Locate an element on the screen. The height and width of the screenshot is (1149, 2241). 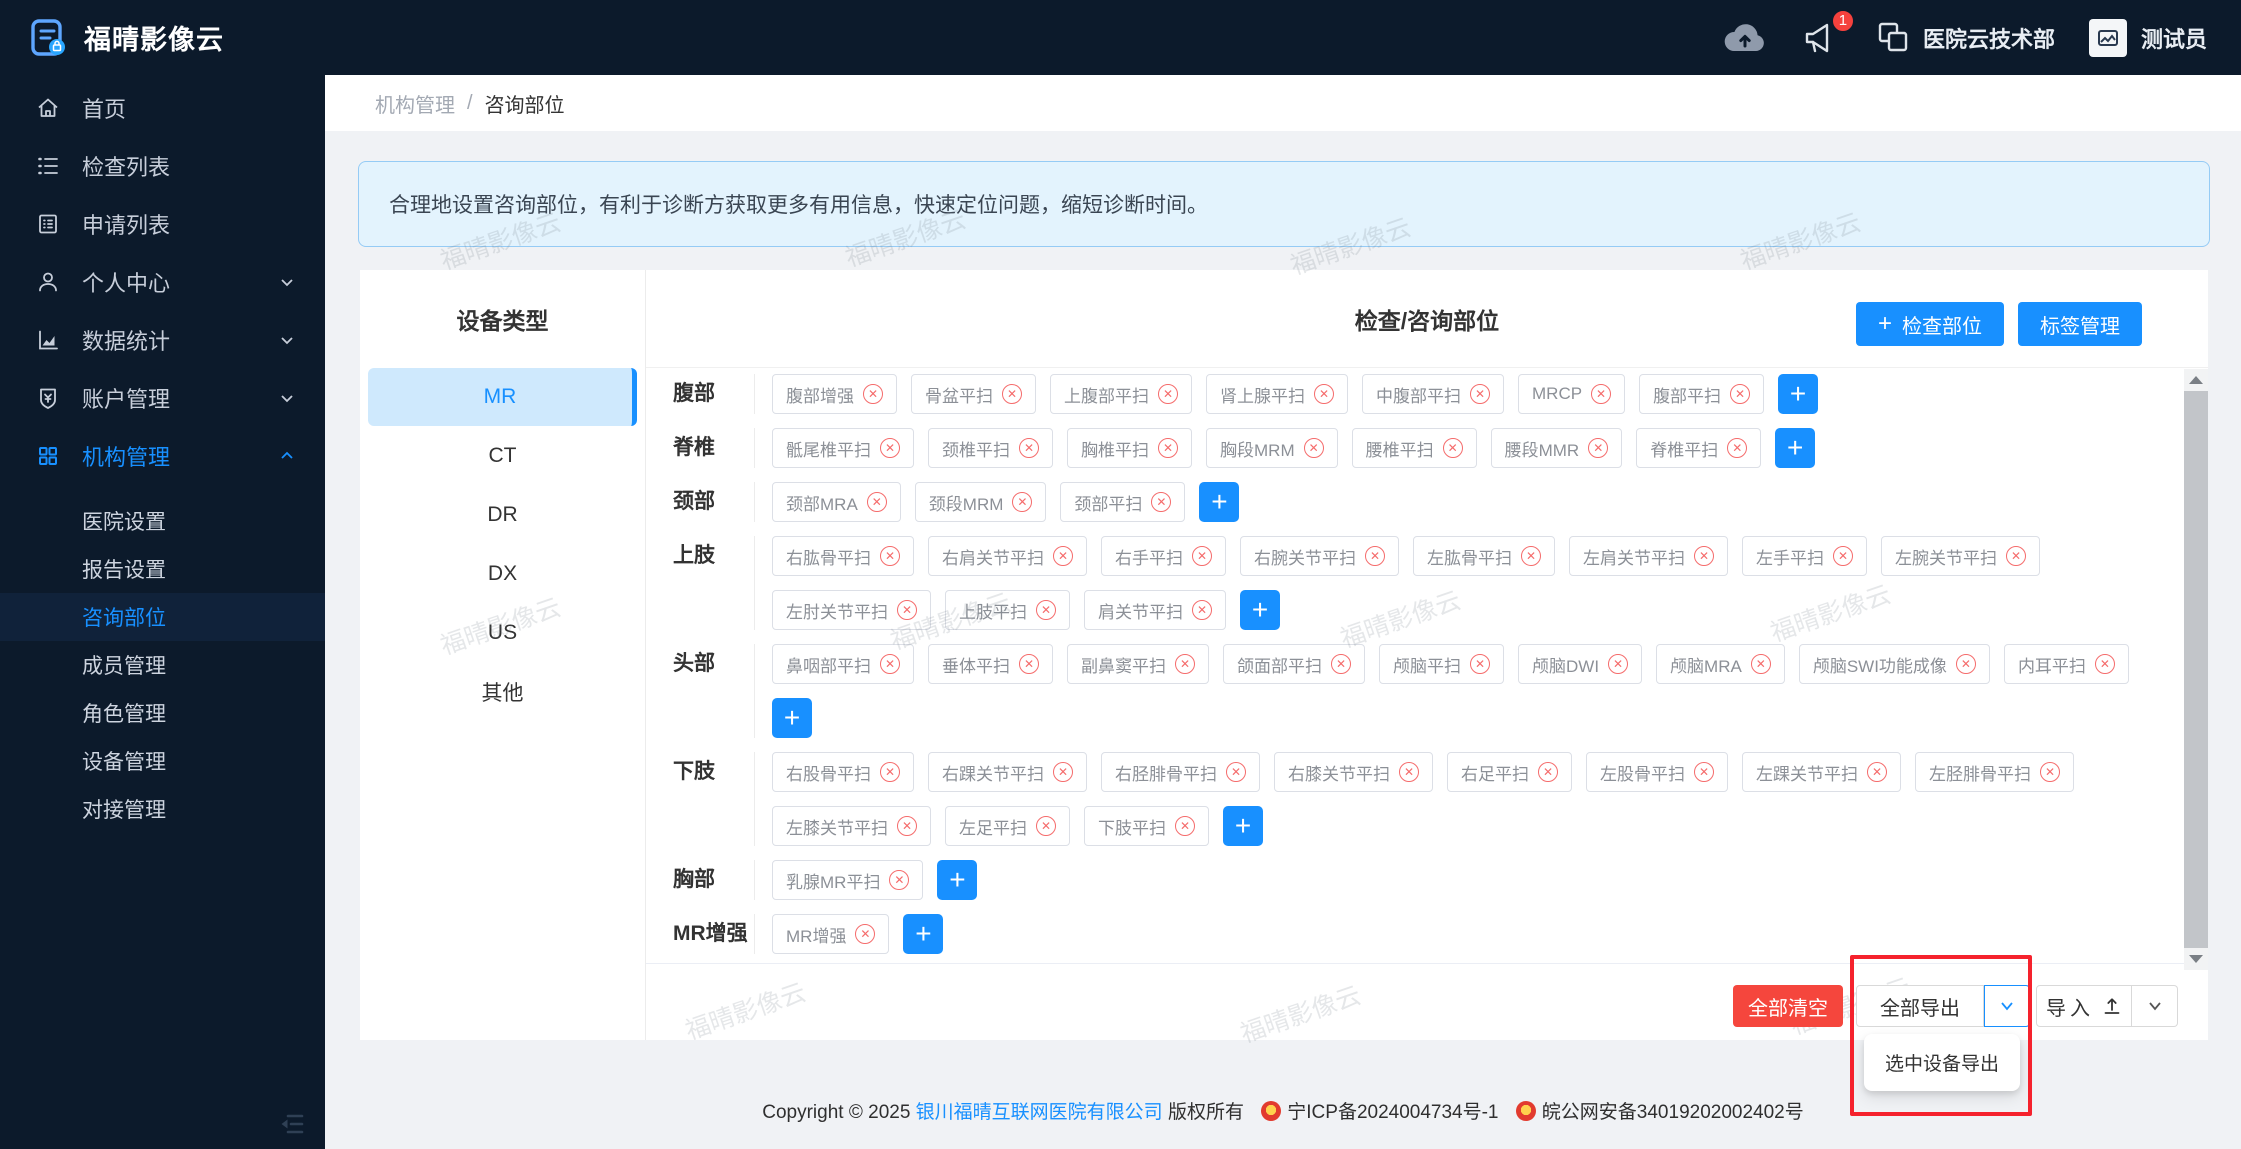
part-tag: 左手平扫 ✕ is located at coordinates (1804, 556).